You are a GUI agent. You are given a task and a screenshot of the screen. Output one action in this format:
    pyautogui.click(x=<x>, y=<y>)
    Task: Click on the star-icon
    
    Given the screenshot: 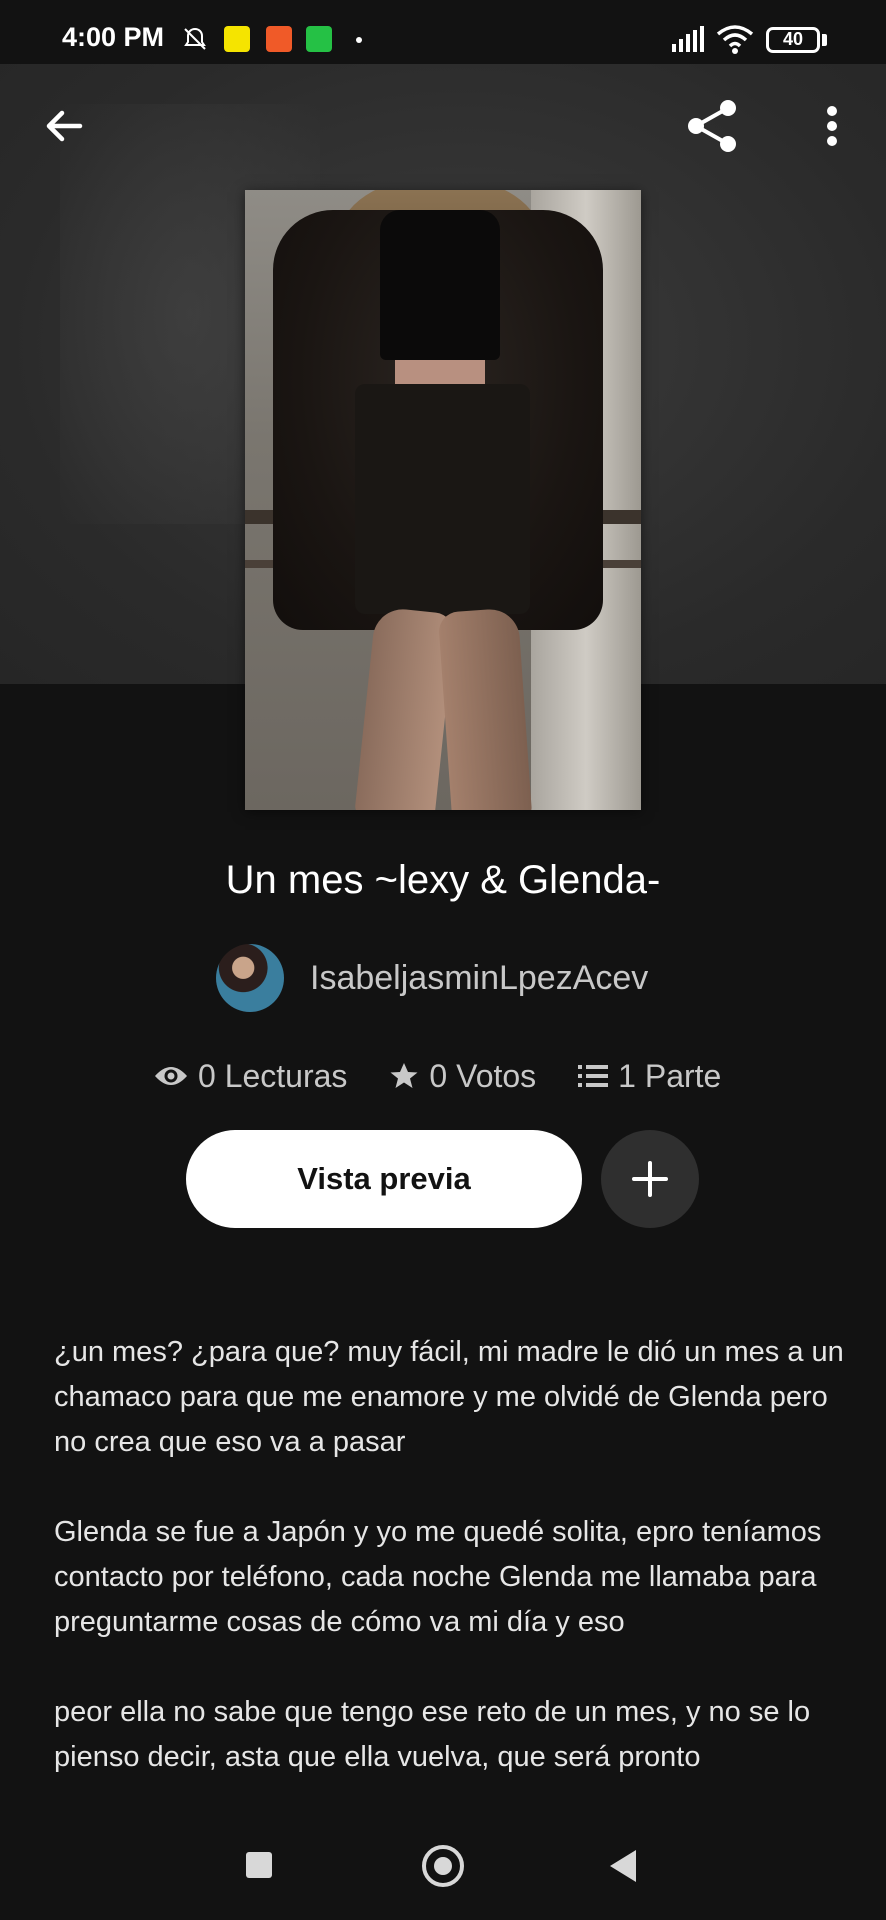 What is the action you would take?
    pyautogui.click(x=404, y=1075)
    